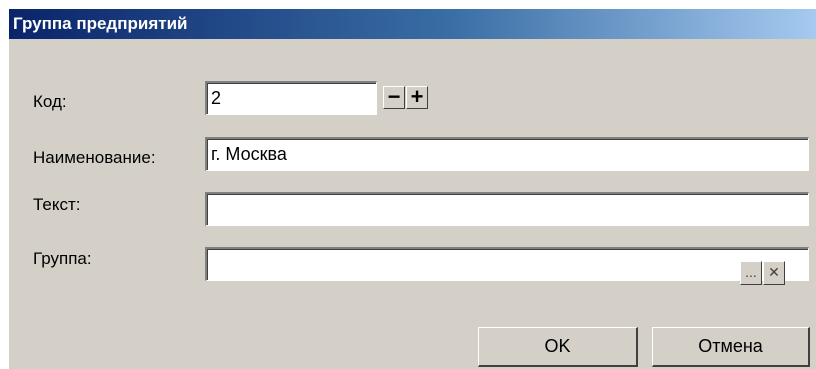 Image resolution: width=816 pixels, height=369 pixels. I want to click on text-input, so click(507, 209).